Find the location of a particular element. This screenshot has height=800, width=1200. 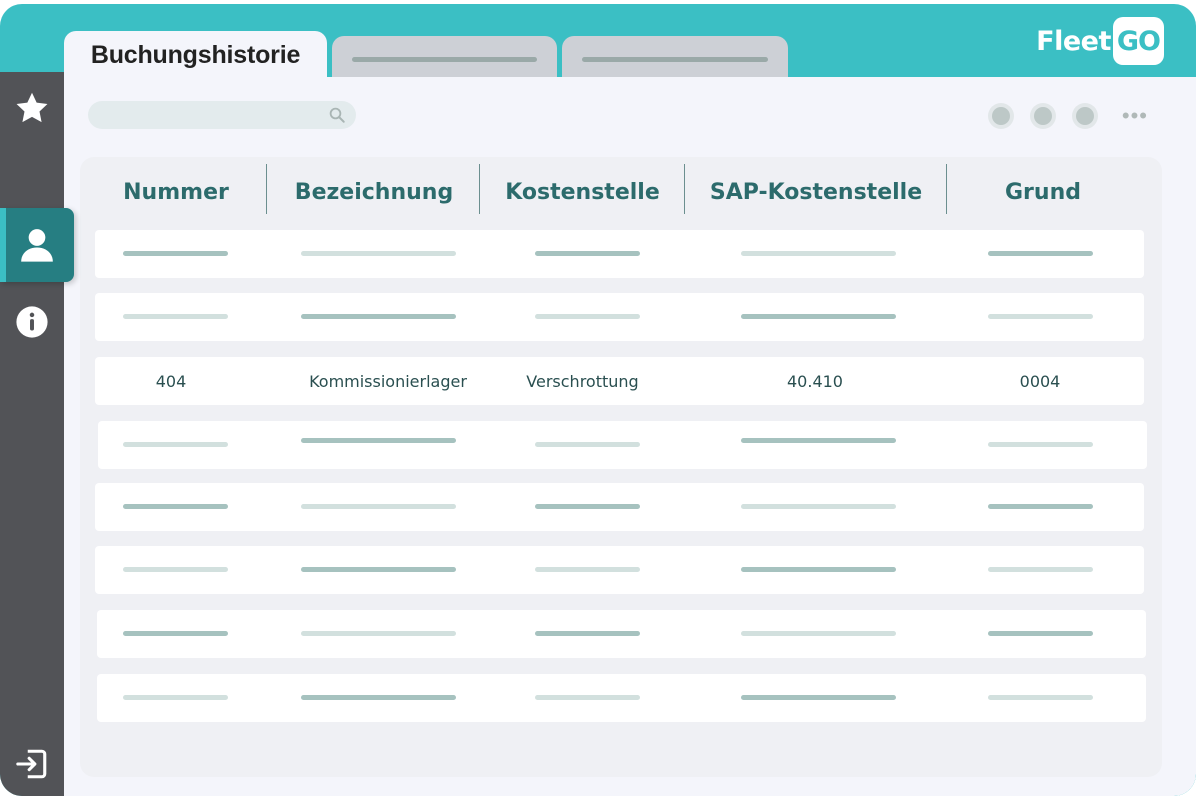

sidebar-item-info is located at coordinates (32, 322).